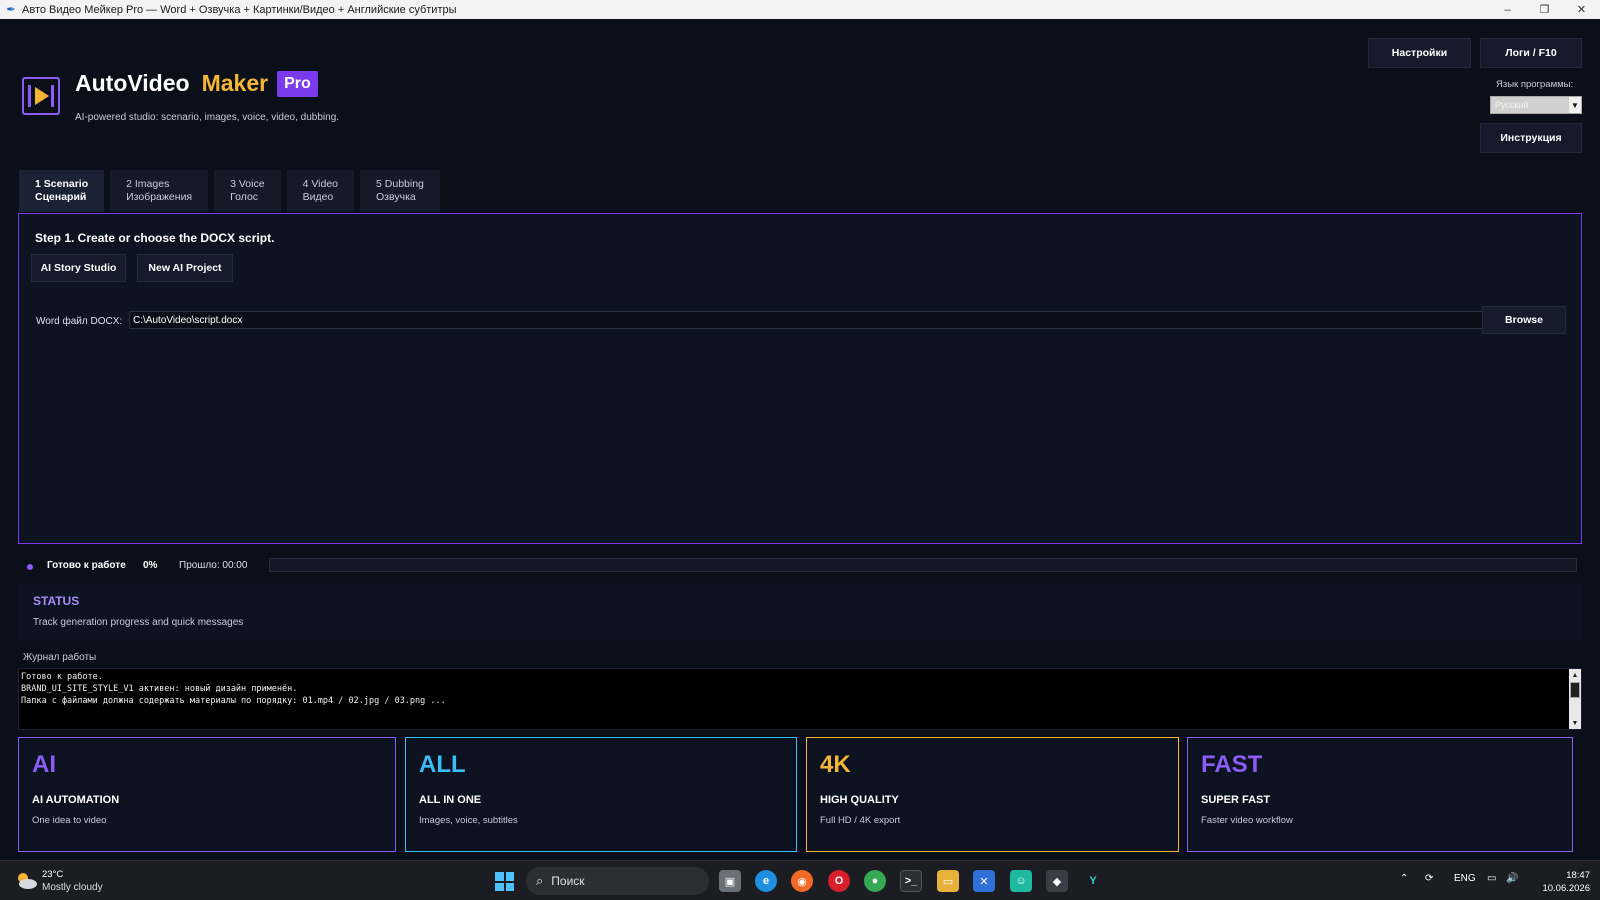 This screenshot has width=1600, height=900. What do you see at coordinates (148, 184) in the screenshot?
I see `tab-images-line1: 2 Images` at bounding box center [148, 184].